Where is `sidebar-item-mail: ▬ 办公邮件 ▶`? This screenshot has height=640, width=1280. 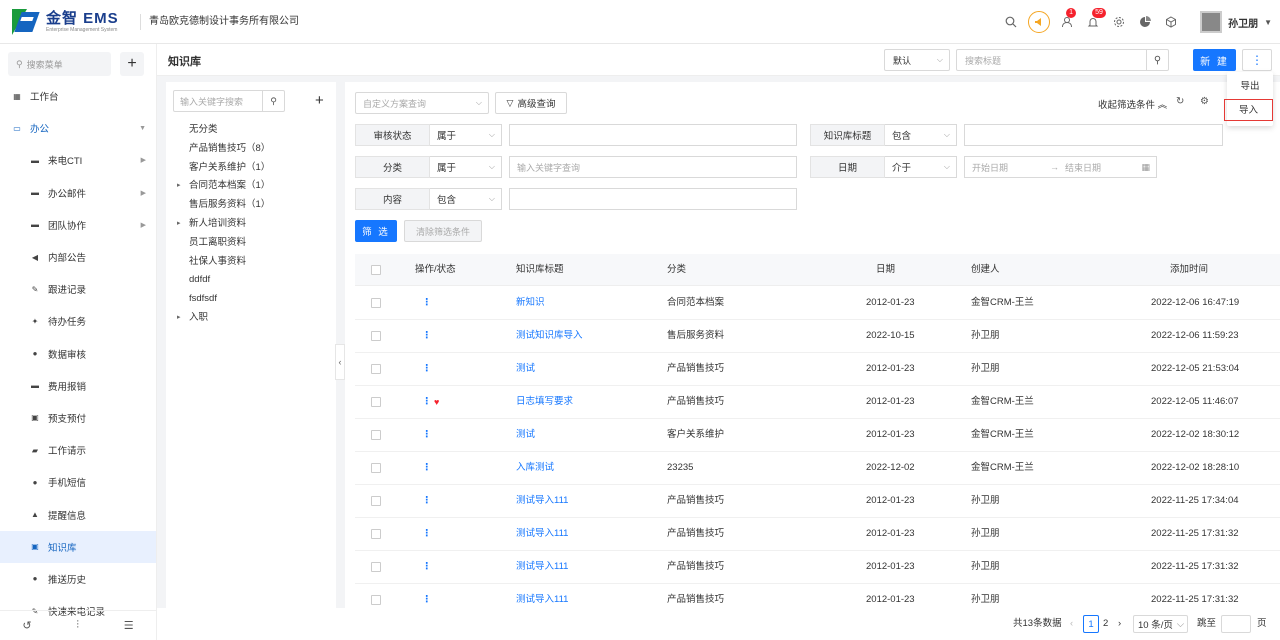 sidebar-item-mail: ▬ 办公邮件 ▶ is located at coordinates (78, 193).